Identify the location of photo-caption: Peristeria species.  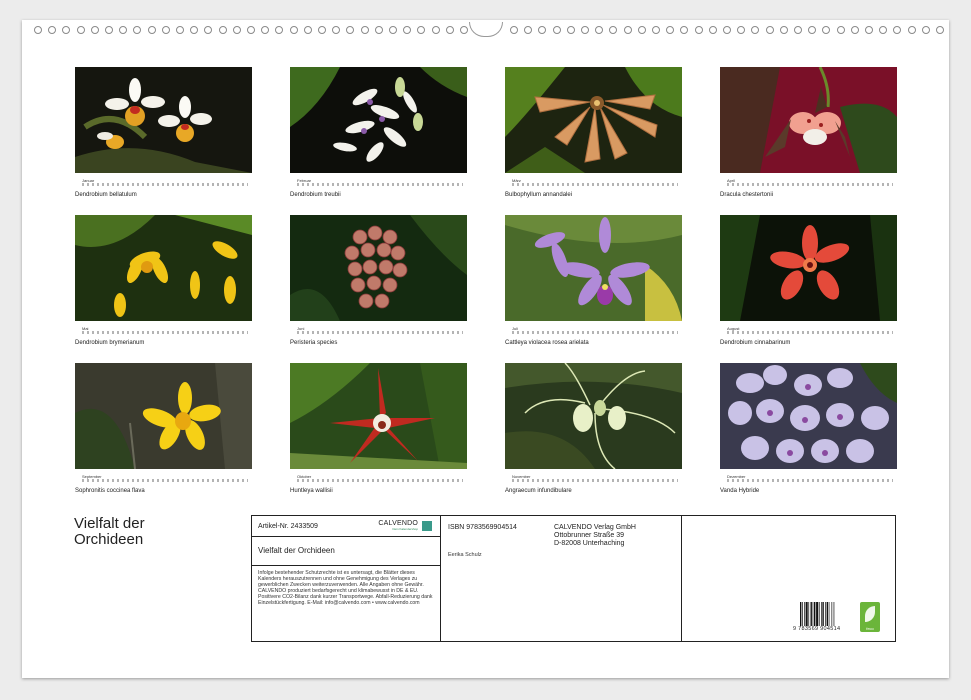
(314, 343).